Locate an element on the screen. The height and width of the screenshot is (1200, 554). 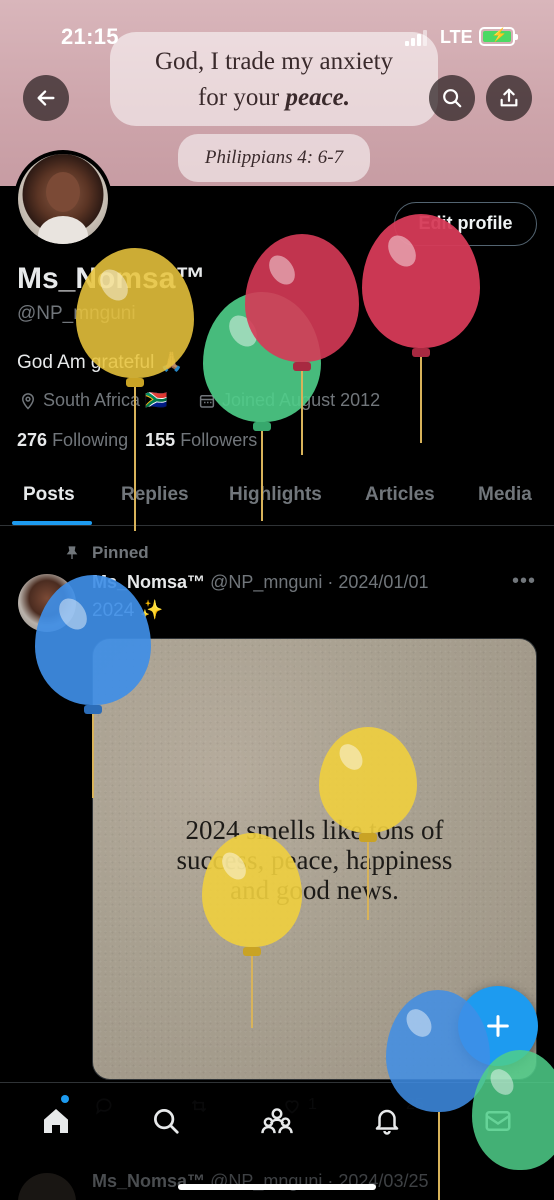
banner-verse: Philippians 4: 6-7 is located at coordinates (274, 158).